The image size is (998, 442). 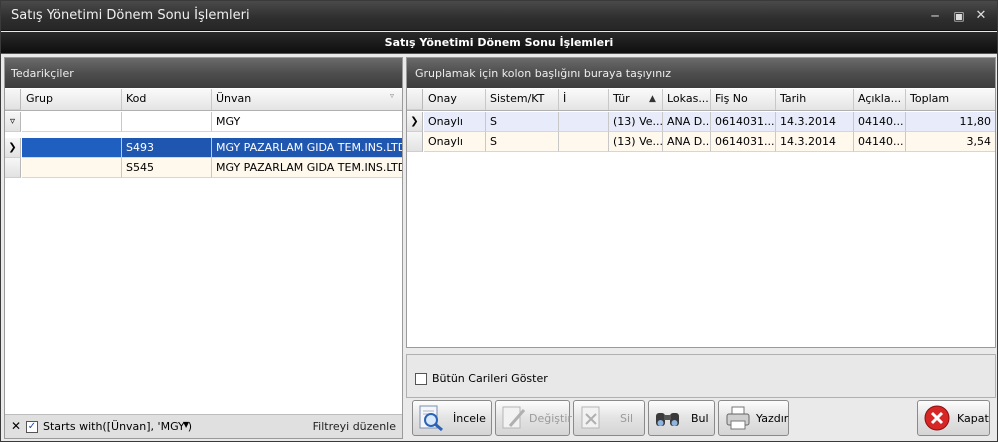 I want to click on form-header-title: Satış Yönetimi Dönem Sonu İşlemleri, so click(x=499, y=42).